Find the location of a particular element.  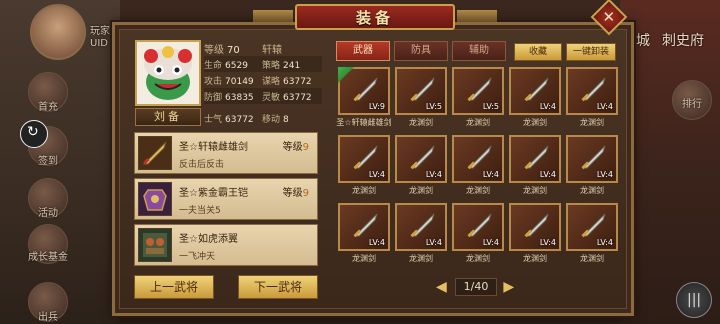

tiger-wings-icon is located at coordinates (155, 245).